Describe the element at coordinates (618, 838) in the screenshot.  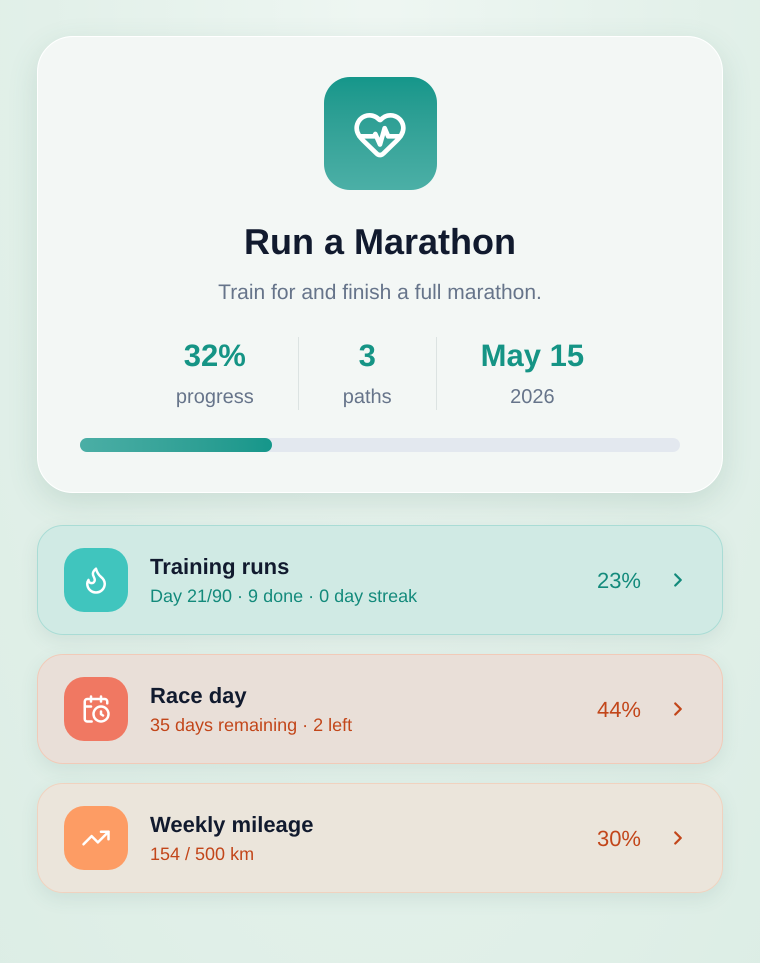
I see `path-percent: 30%` at that location.